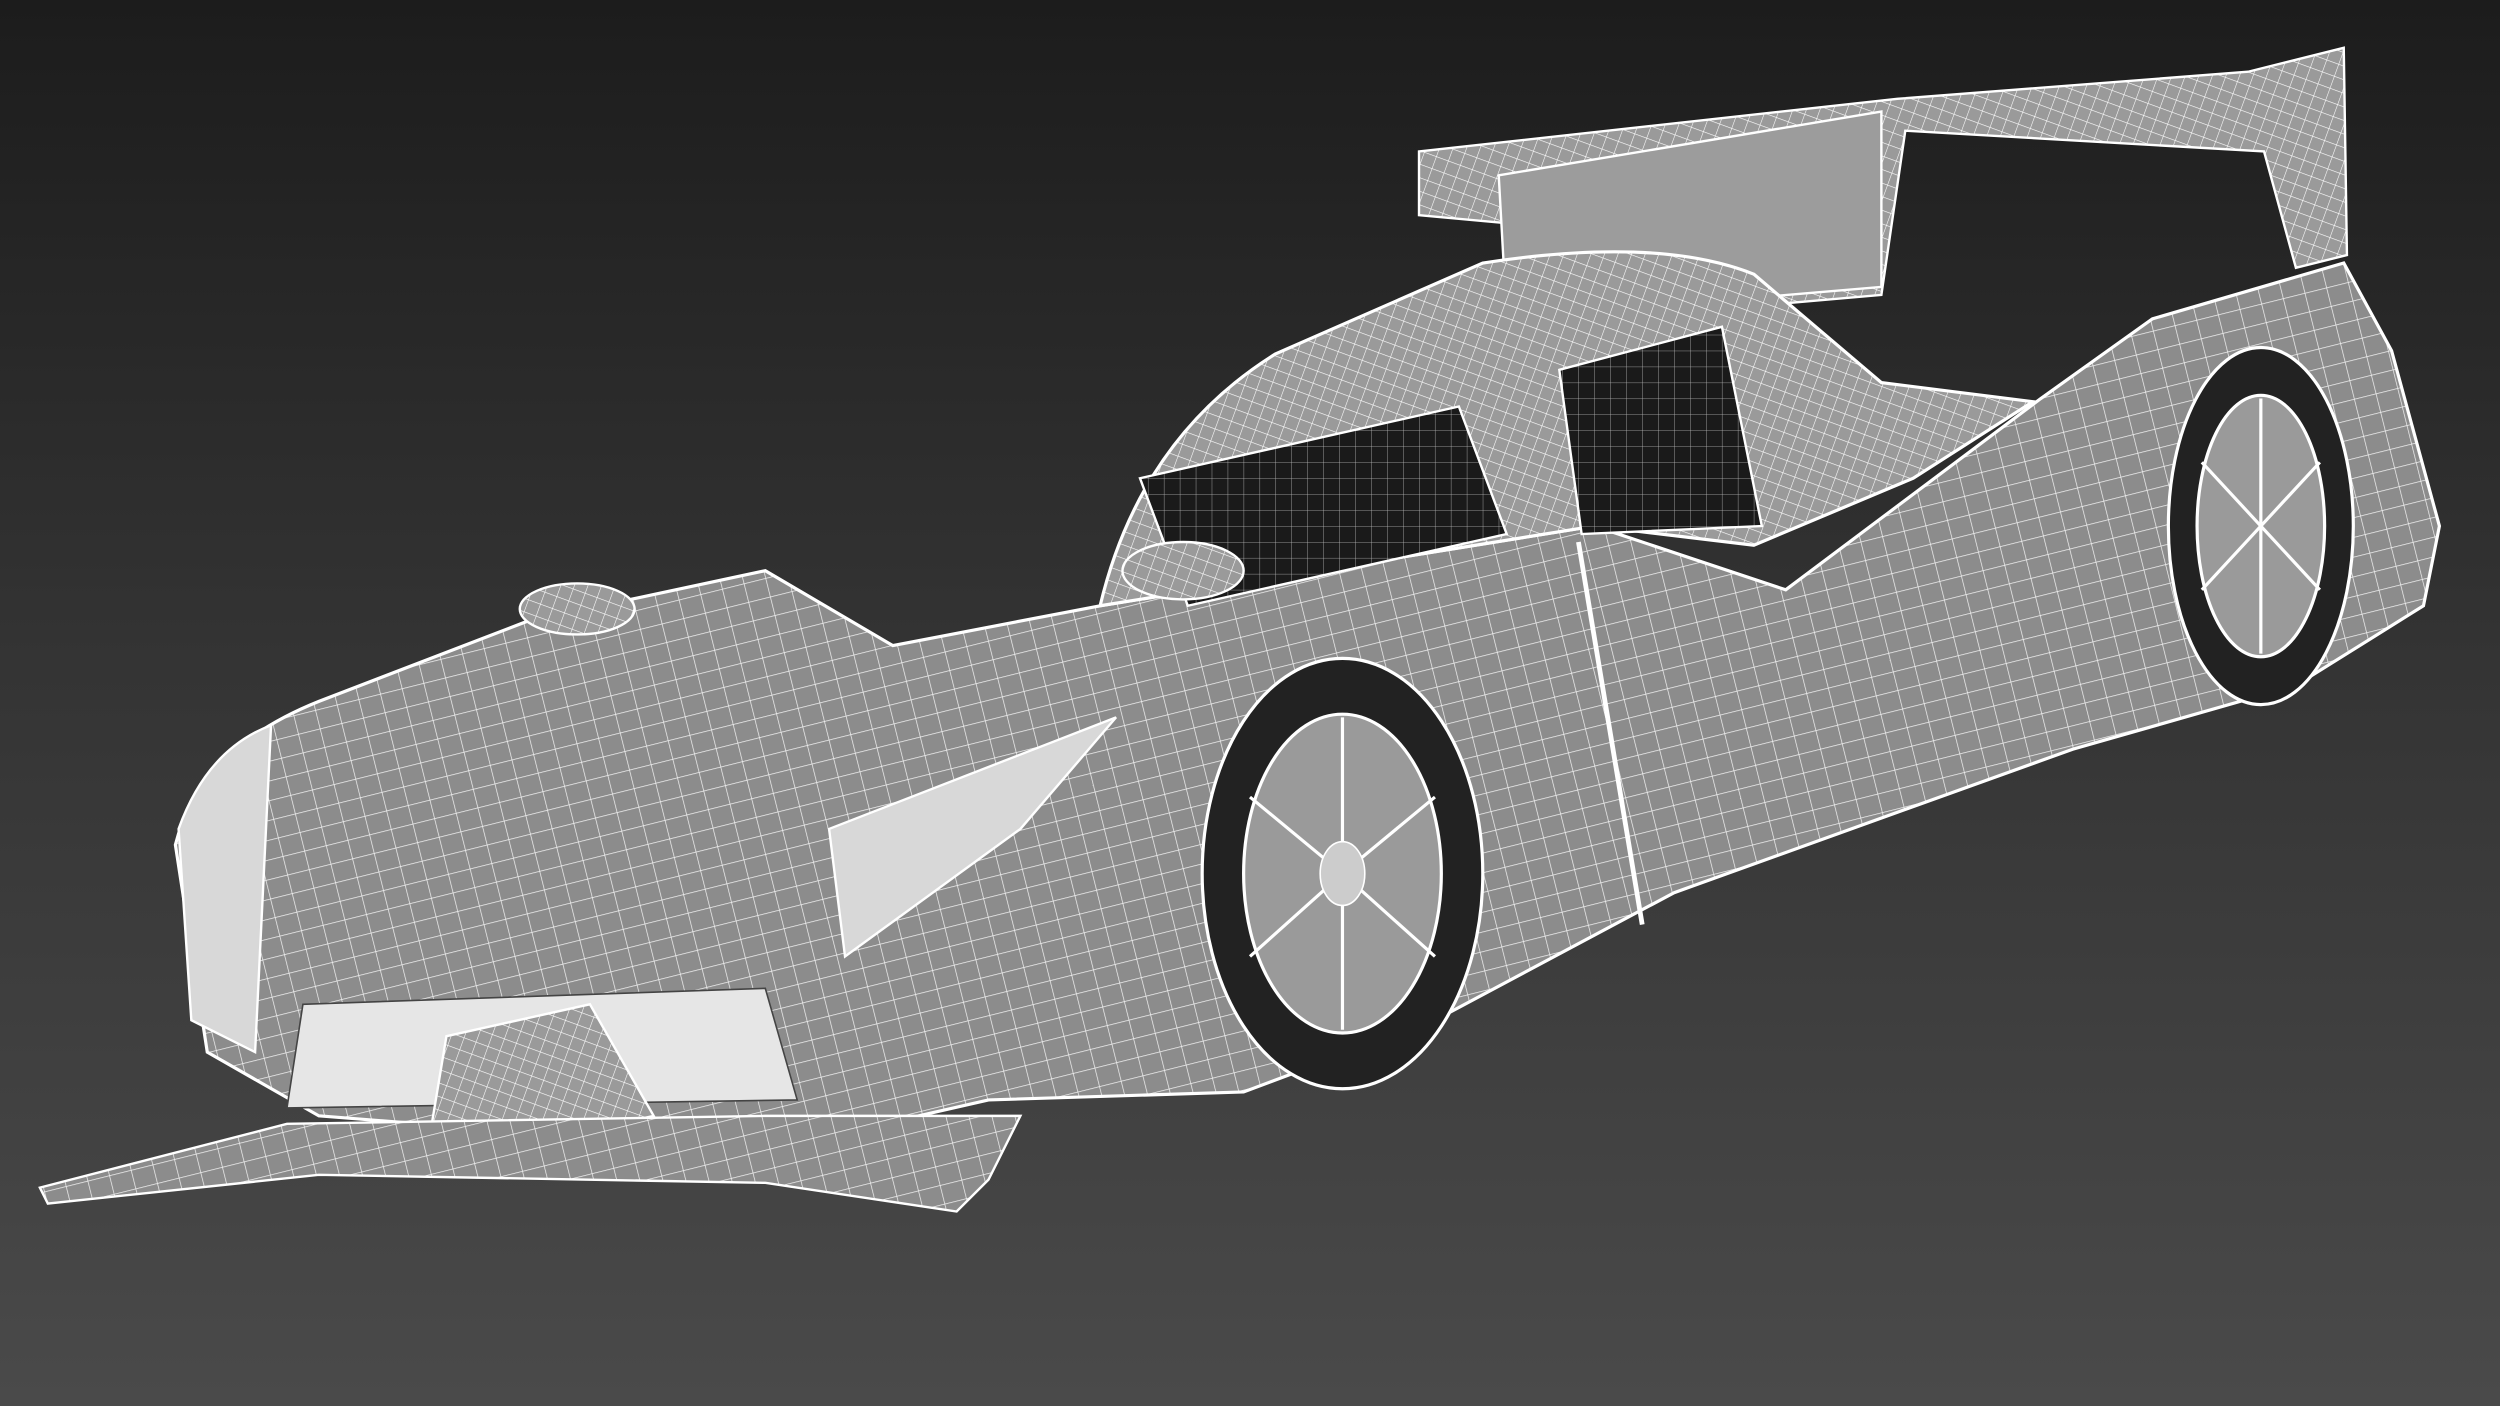 This screenshot has height=1406, width=2500. Describe the element at coordinates (577, 609) in the screenshot. I see `left-mirror` at that location.